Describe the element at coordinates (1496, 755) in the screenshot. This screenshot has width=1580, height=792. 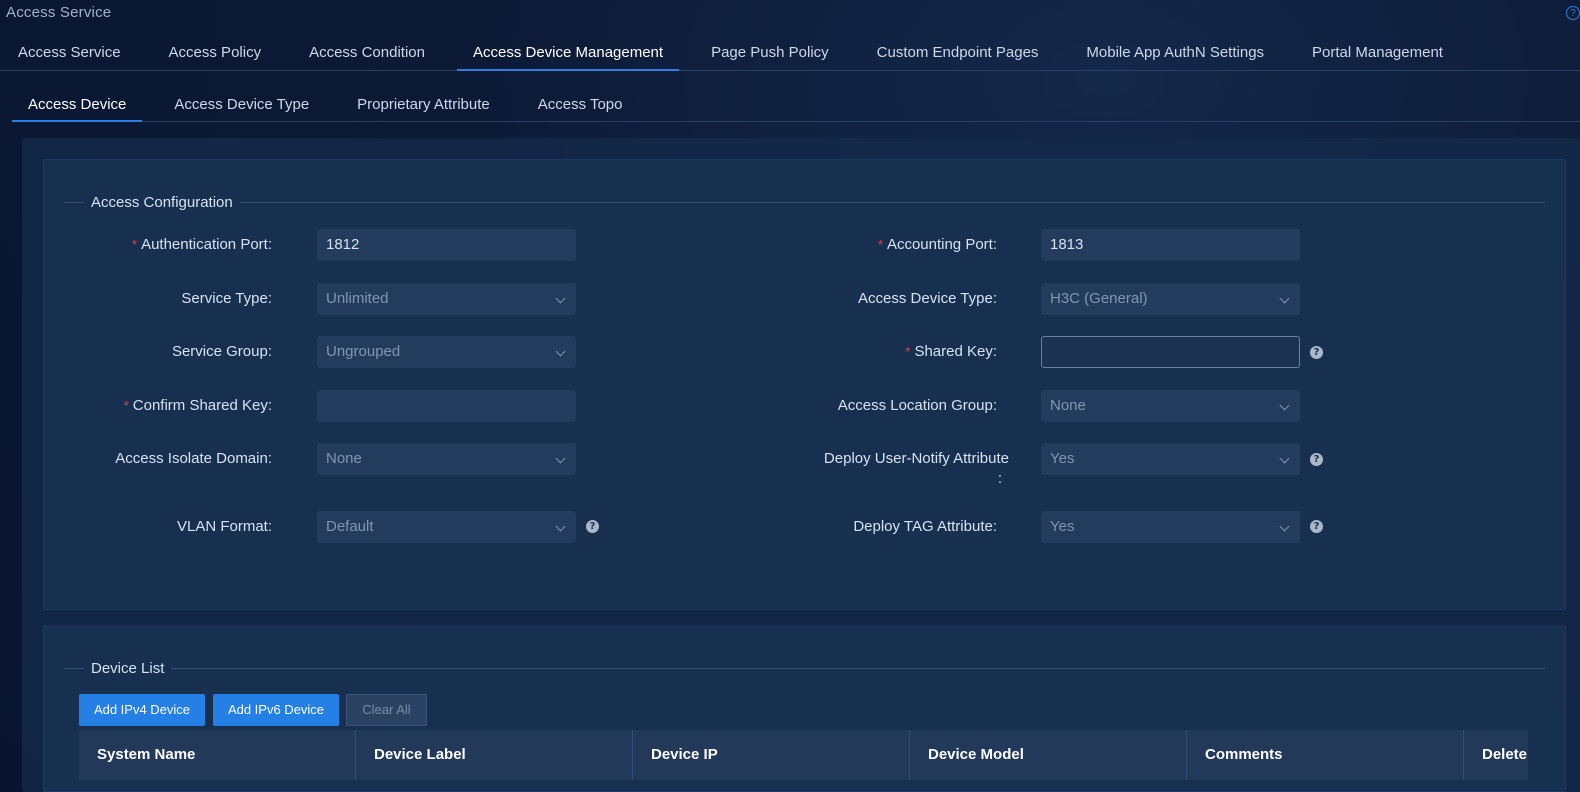
I see `column-header-delete: Delete` at that location.